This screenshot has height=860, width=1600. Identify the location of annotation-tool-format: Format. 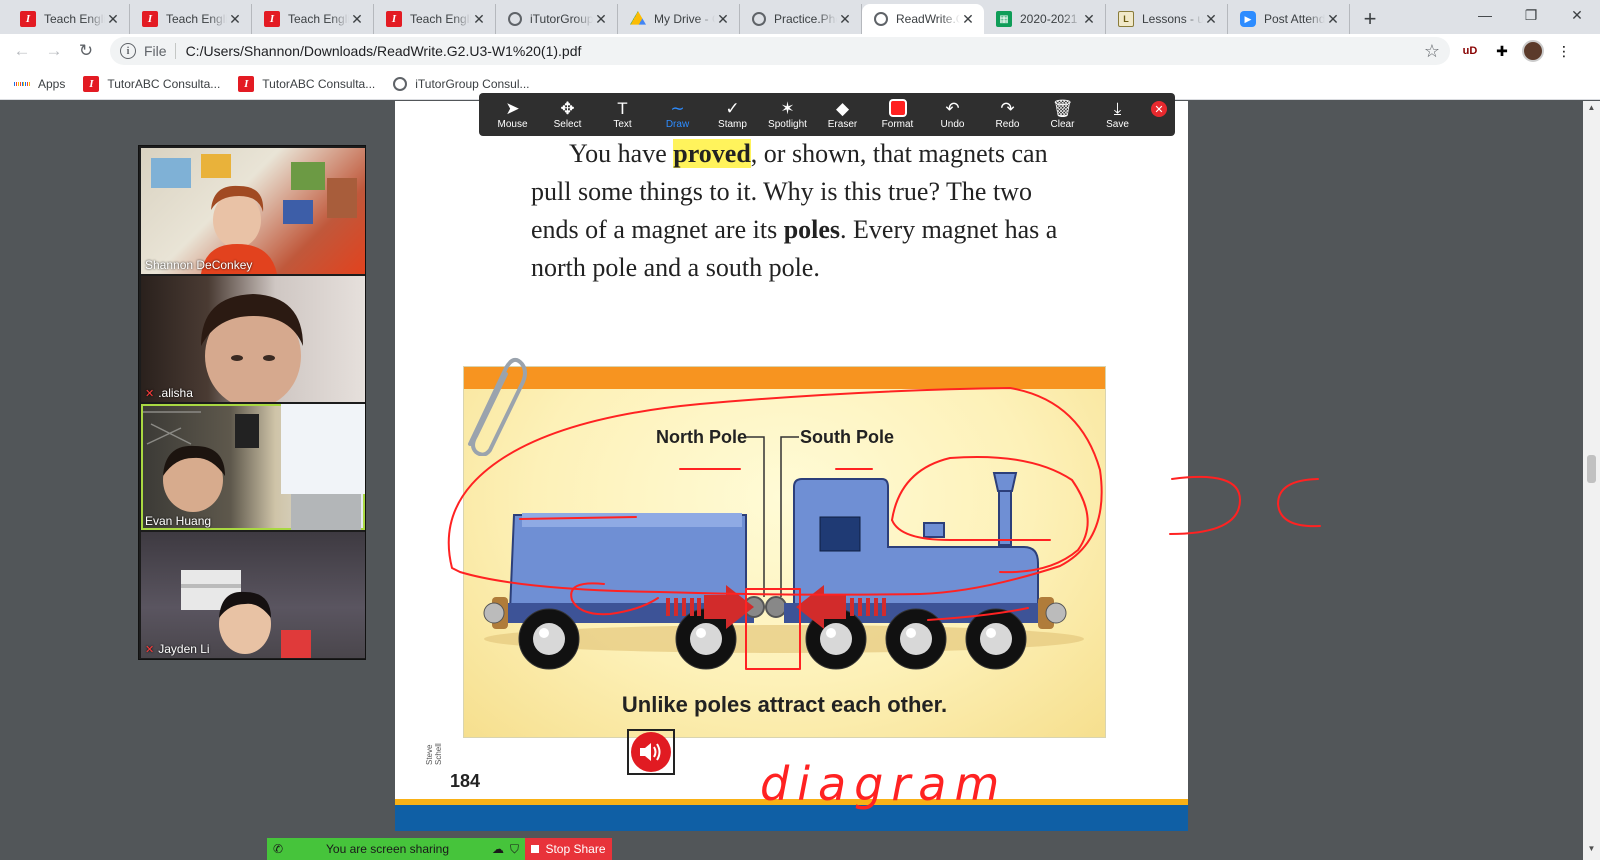
(897, 114).